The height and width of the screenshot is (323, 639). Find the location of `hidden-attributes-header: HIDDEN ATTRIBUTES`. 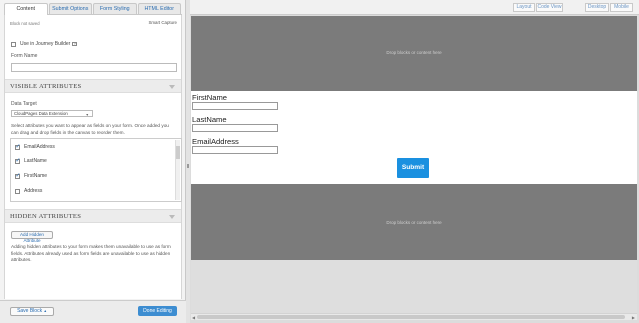

hidden-attributes-header: HIDDEN ATTRIBUTES is located at coordinates (93, 216).